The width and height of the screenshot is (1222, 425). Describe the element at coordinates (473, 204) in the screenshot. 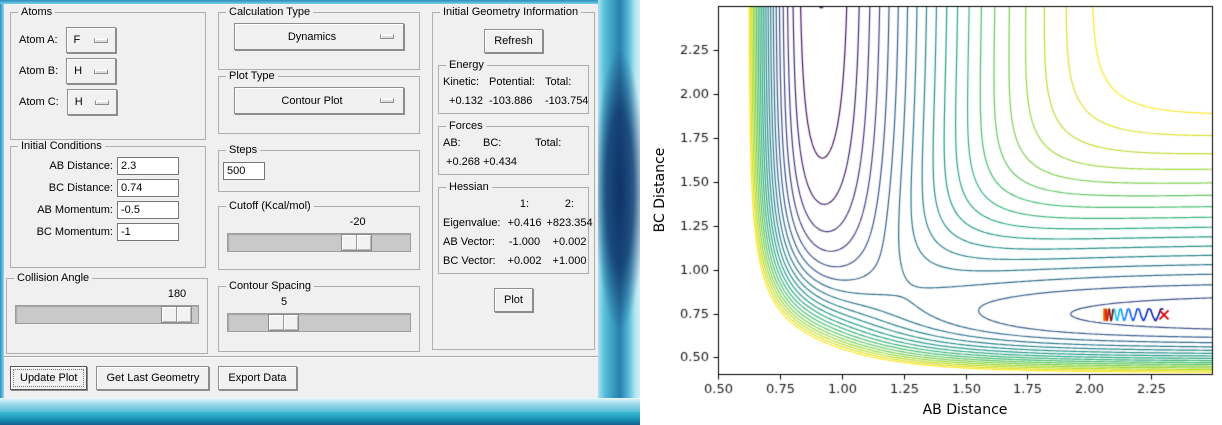

I see `hessian-corner-cell` at that location.